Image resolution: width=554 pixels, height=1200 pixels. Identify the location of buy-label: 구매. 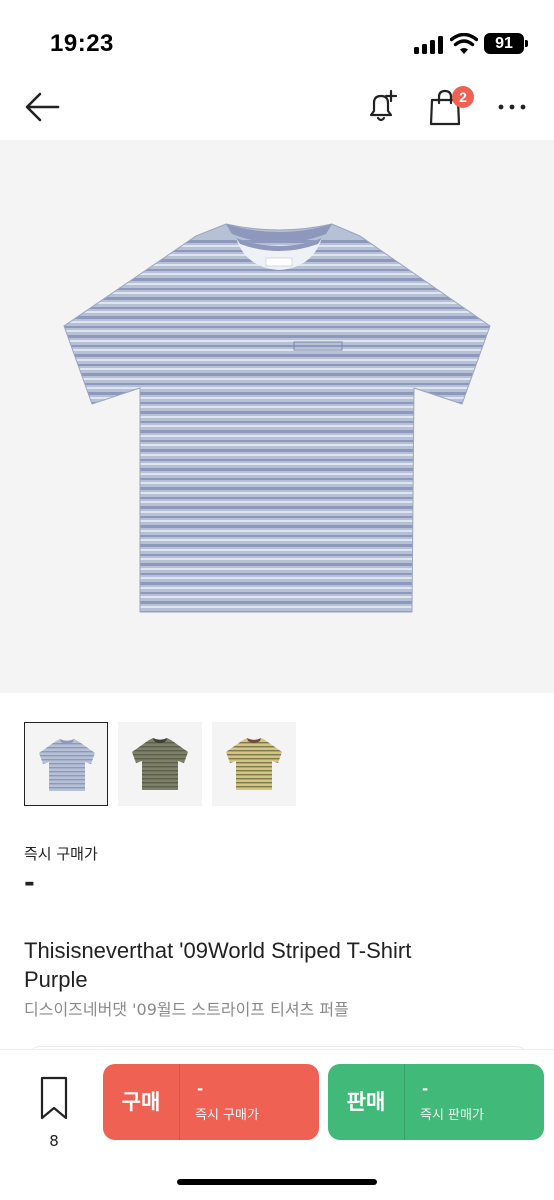
(141, 1102).